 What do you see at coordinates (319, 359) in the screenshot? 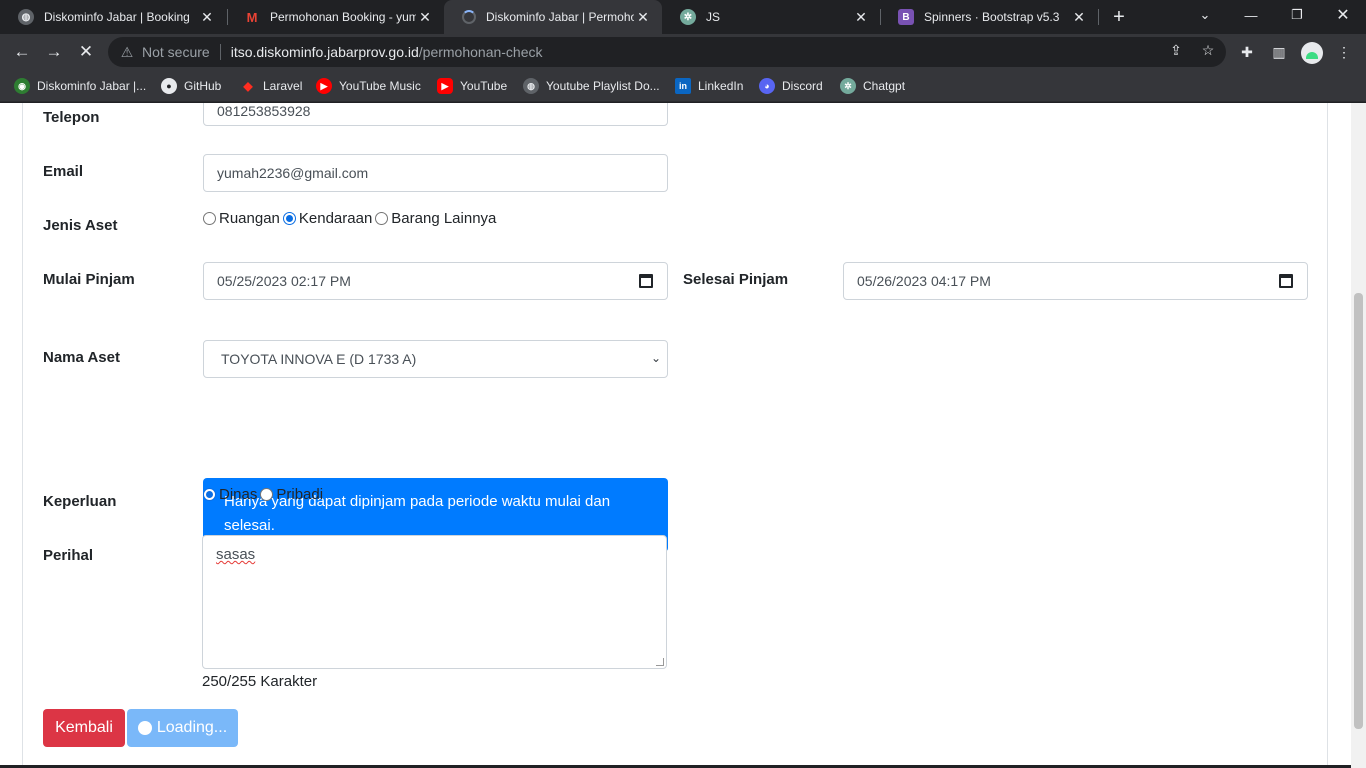
I see `nama-aset-selected-value: TOYOTA INNOVA E (D 1733 A)` at bounding box center [319, 359].